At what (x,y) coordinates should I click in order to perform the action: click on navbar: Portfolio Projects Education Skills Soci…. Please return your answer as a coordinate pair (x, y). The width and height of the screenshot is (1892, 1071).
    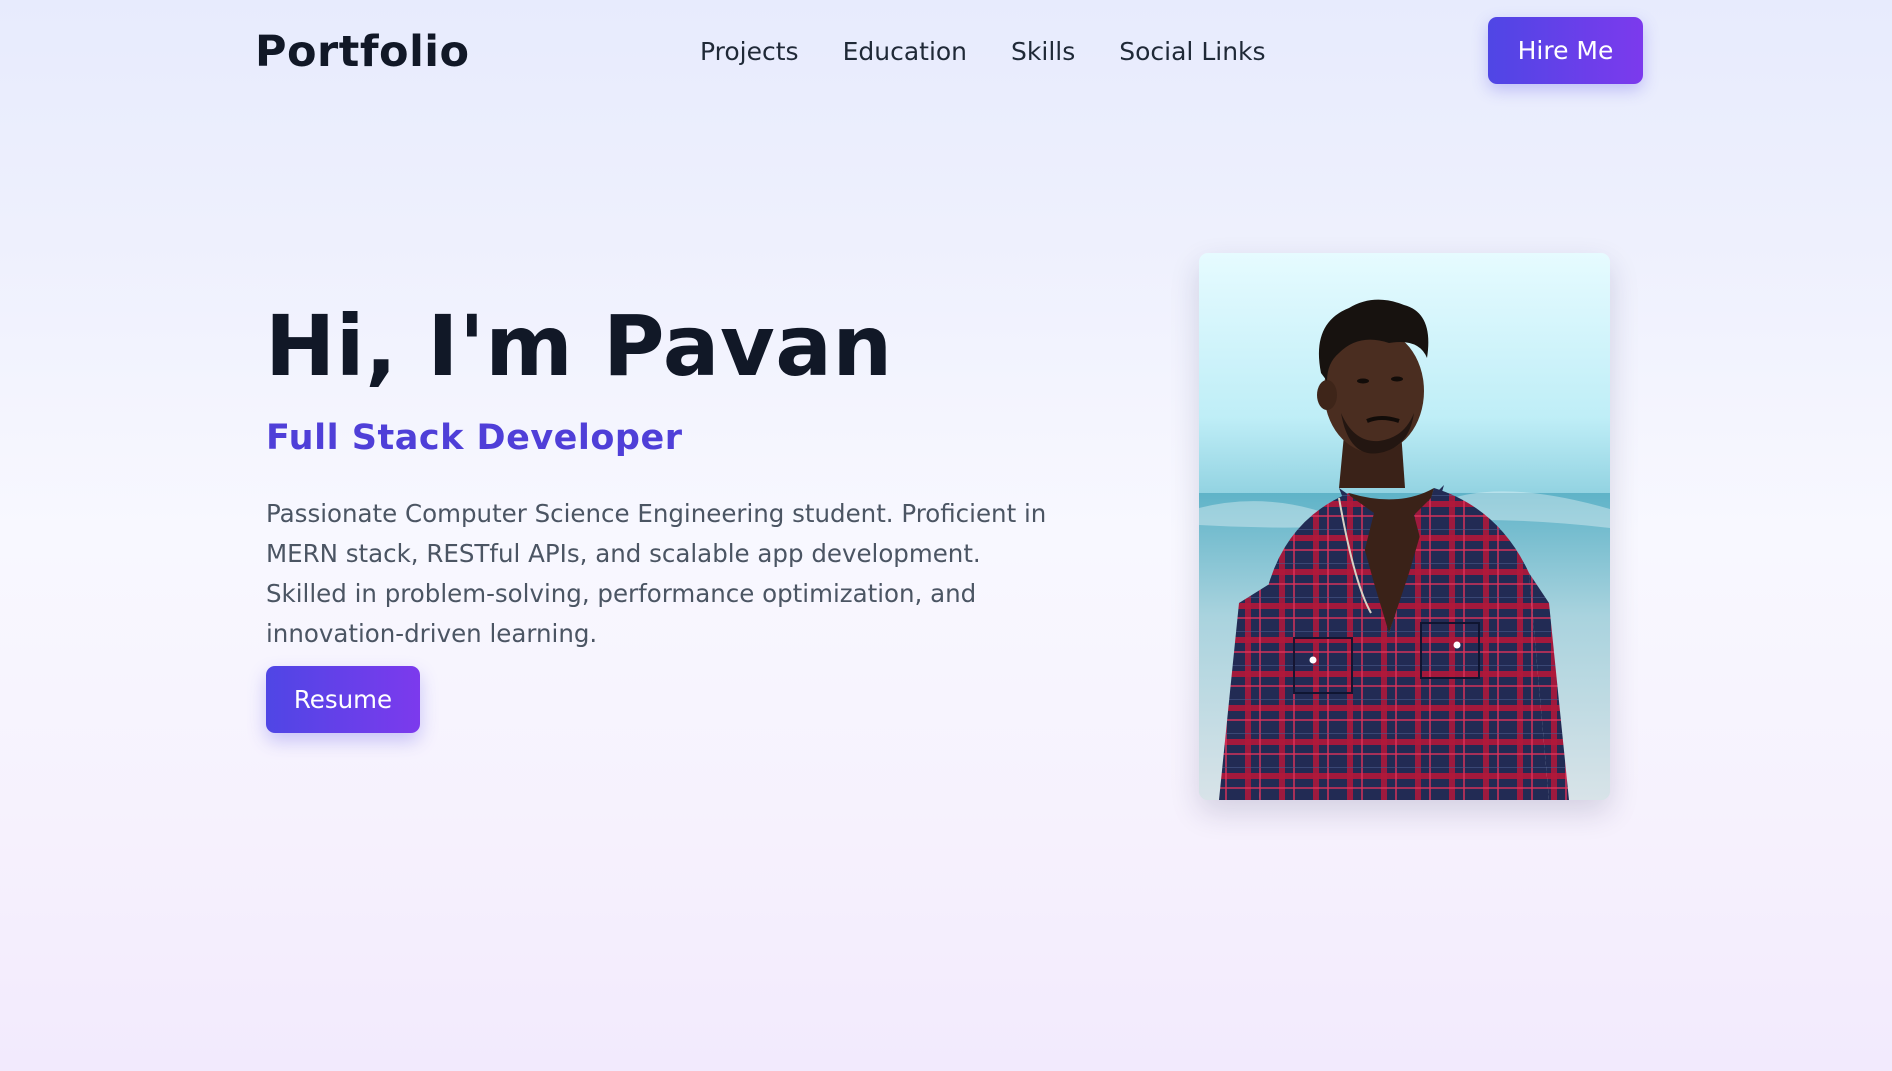
    Looking at the image, I should click on (946, 52).